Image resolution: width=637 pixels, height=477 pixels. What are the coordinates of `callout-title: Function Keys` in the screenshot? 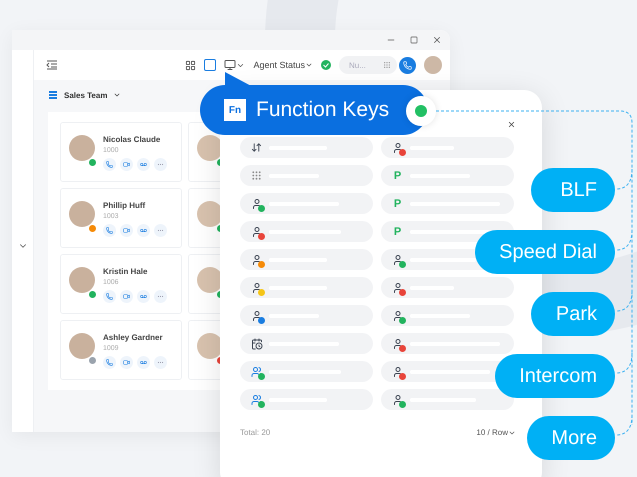 It's located at (323, 110).